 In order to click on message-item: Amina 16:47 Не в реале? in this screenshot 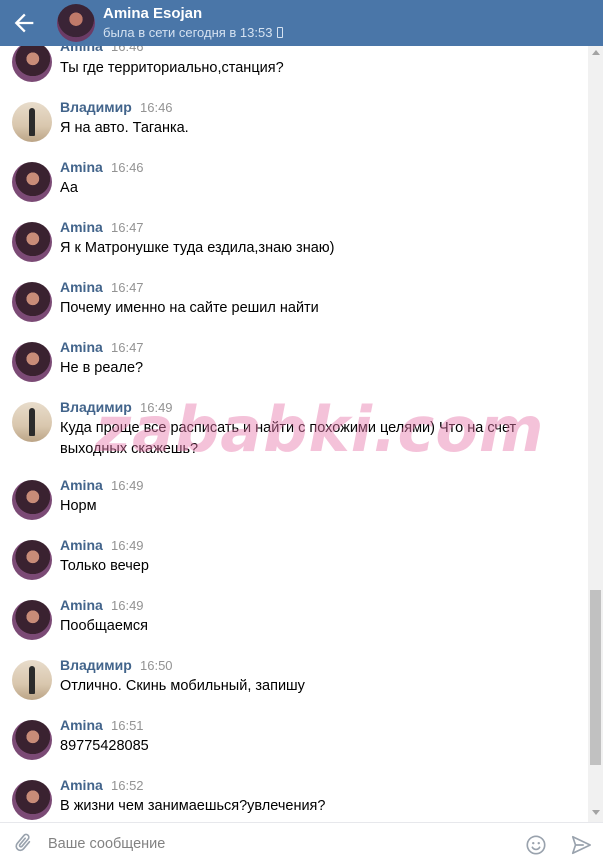, I will do `click(294, 362)`.